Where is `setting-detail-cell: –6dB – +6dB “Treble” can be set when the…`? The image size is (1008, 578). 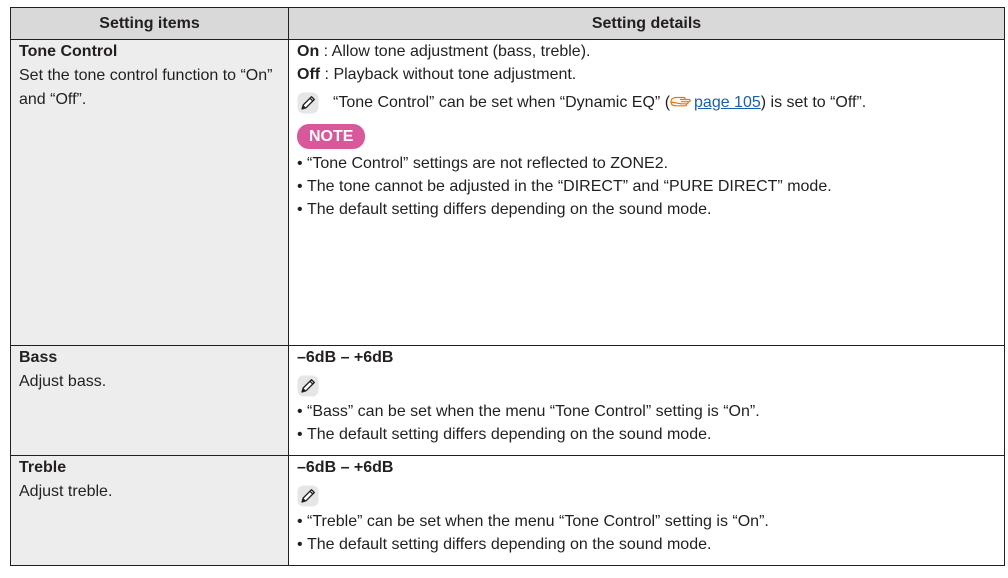 setting-detail-cell: –6dB – +6dB “Treble” can be set when the… is located at coordinates (646, 510).